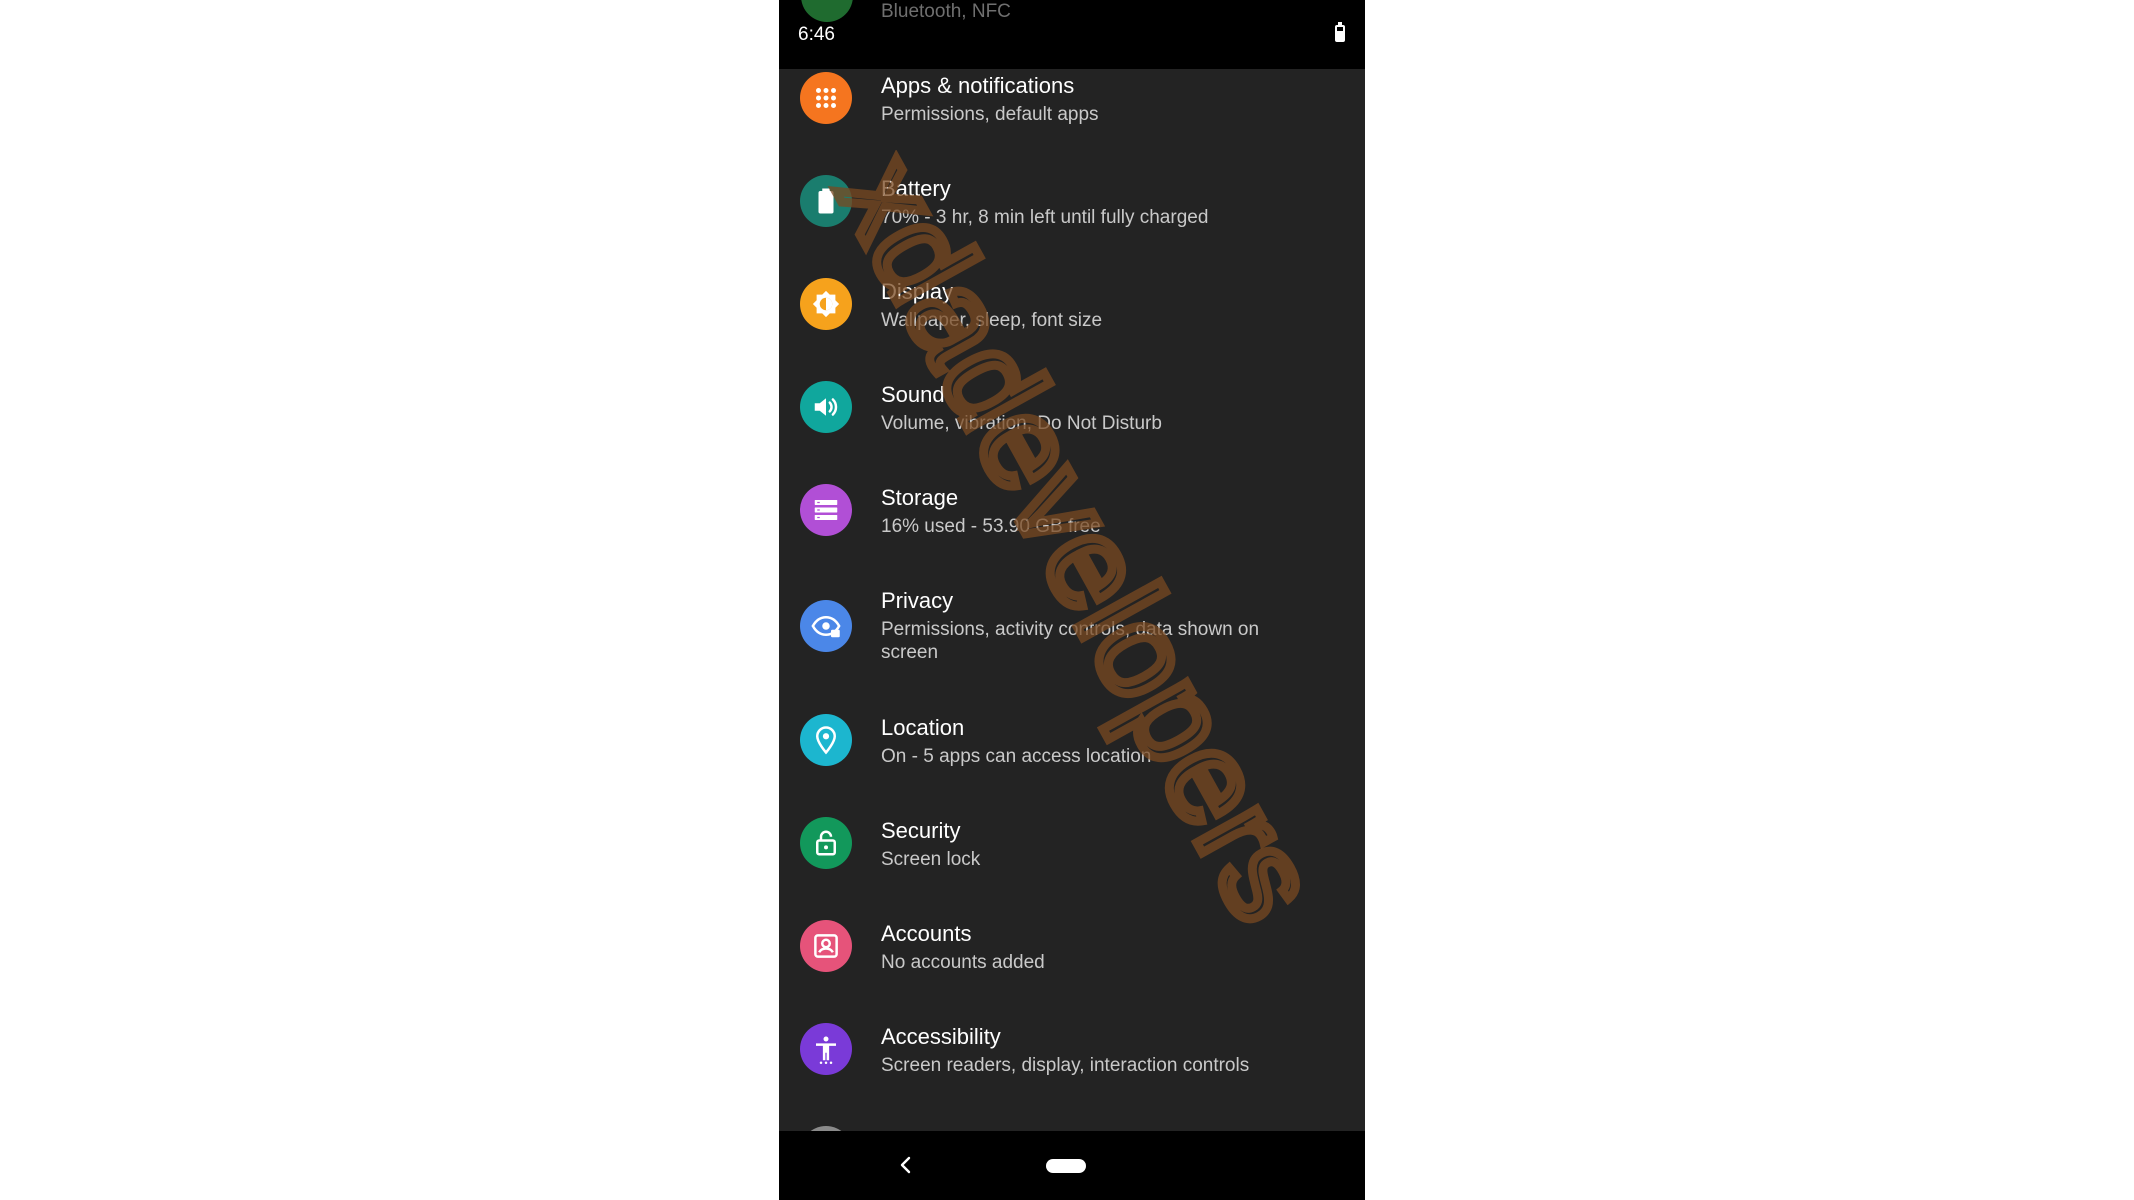  Describe the element at coordinates (941, 1036) in the screenshot. I see `item-title: Accessibility` at that location.